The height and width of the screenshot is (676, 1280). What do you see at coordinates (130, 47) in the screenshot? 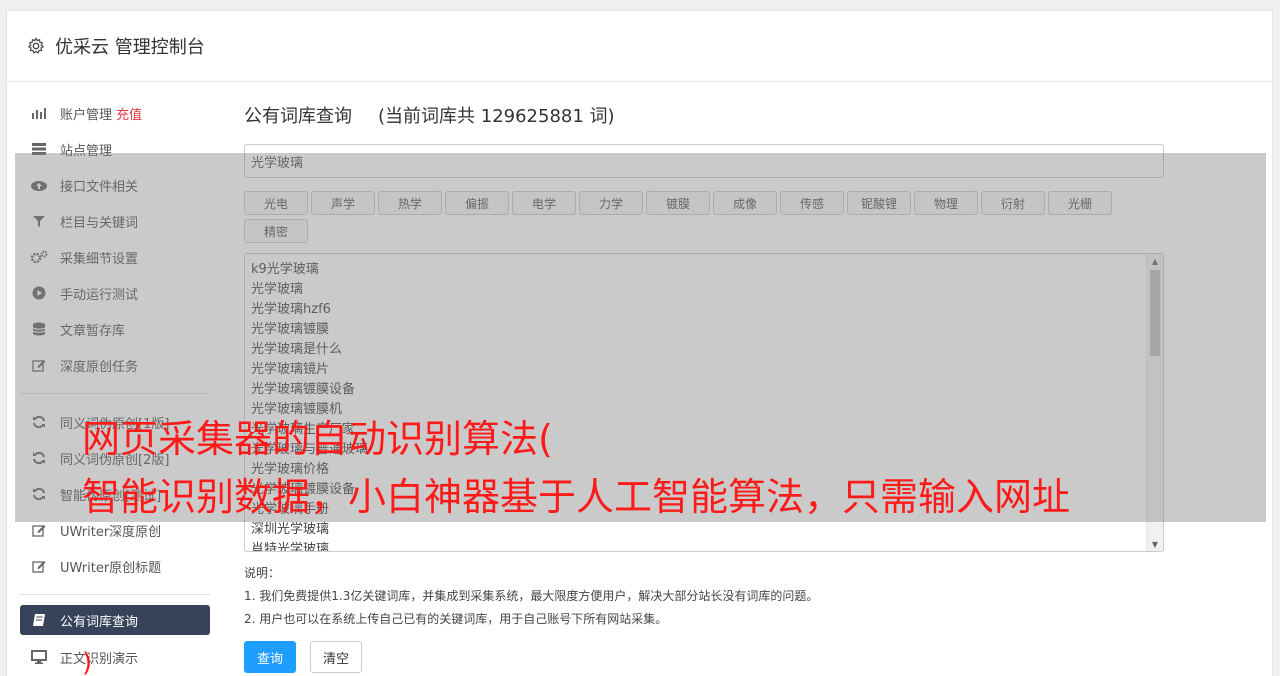
I see `console-title: 优采云 管理控制台` at bounding box center [130, 47].